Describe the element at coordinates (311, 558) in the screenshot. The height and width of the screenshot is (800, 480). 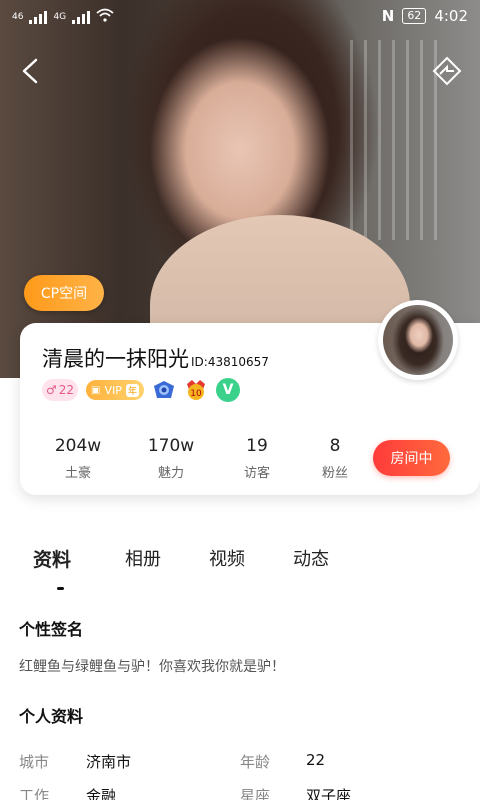
I see `tab-moments: 动态` at that location.